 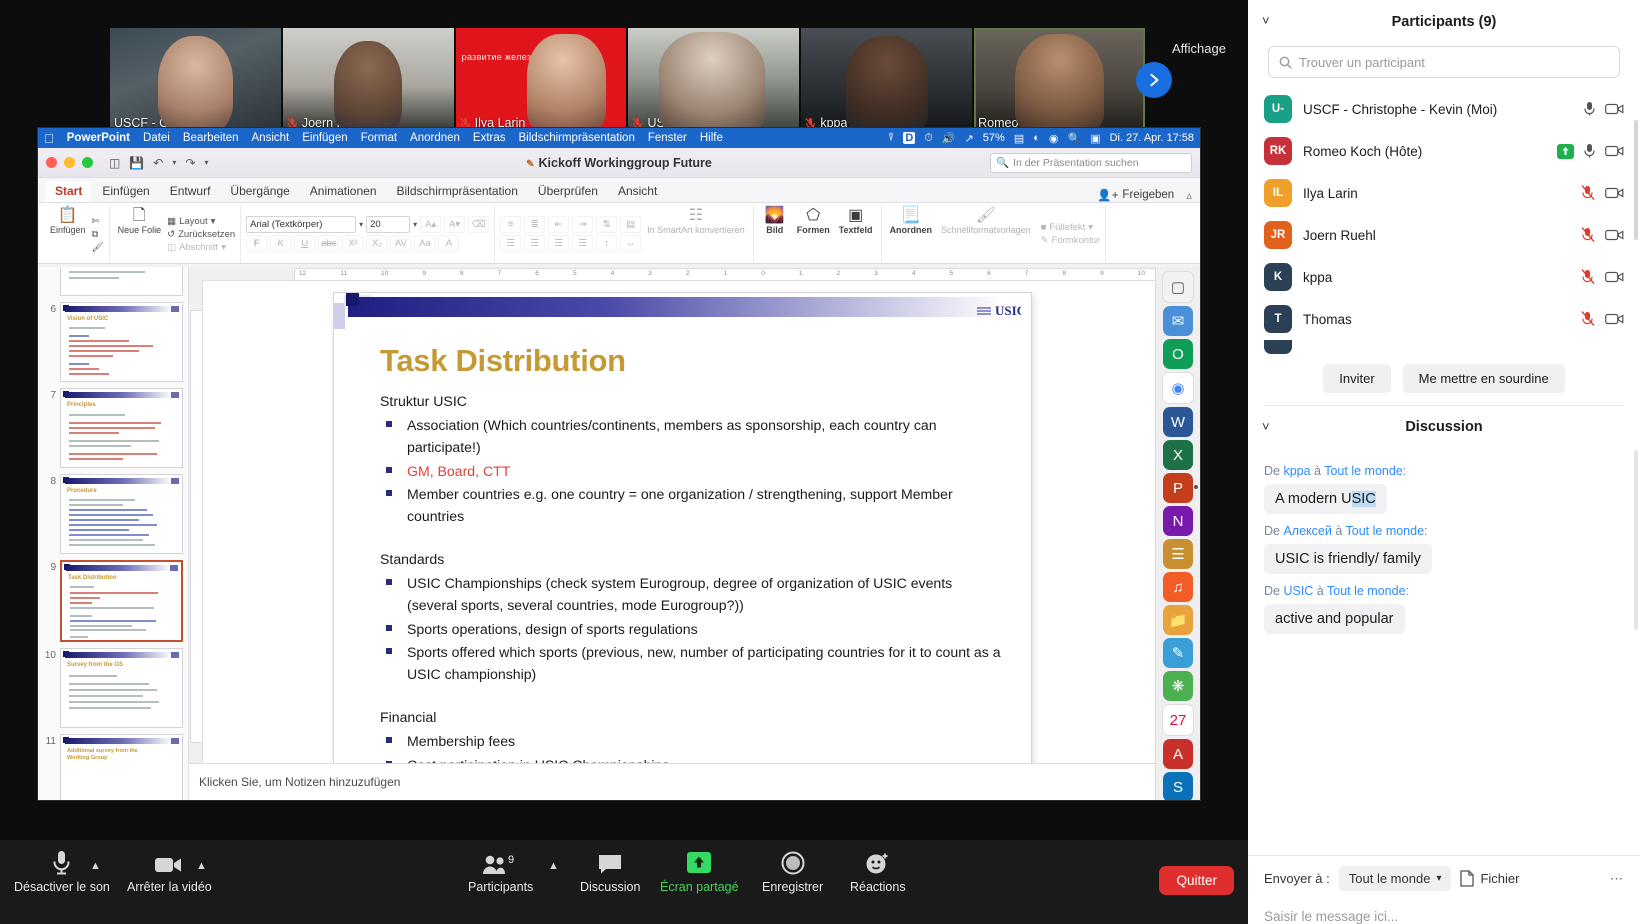 What do you see at coordinates (631, 224) in the screenshot?
I see `columns-button: ▤` at bounding box center [631, 224].